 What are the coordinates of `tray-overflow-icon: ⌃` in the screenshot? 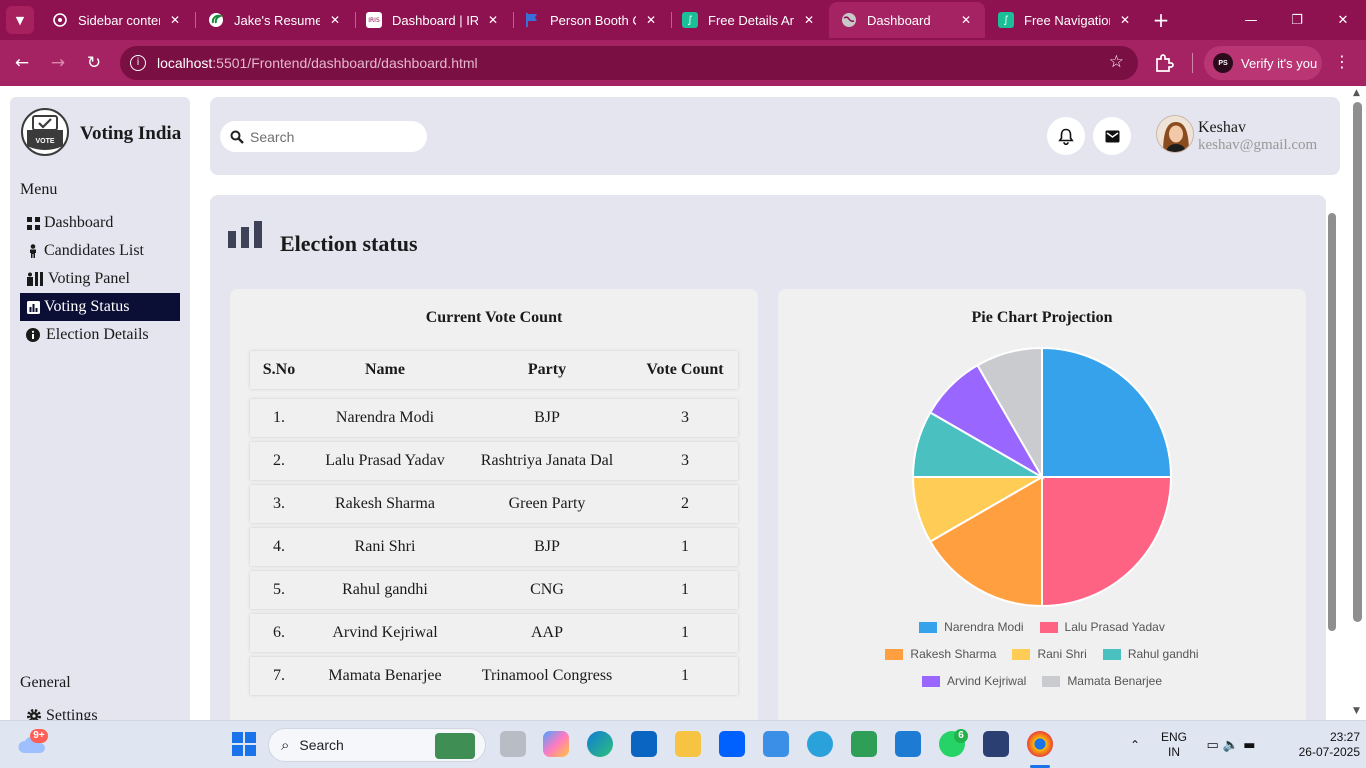 It's located at (1135, 744).